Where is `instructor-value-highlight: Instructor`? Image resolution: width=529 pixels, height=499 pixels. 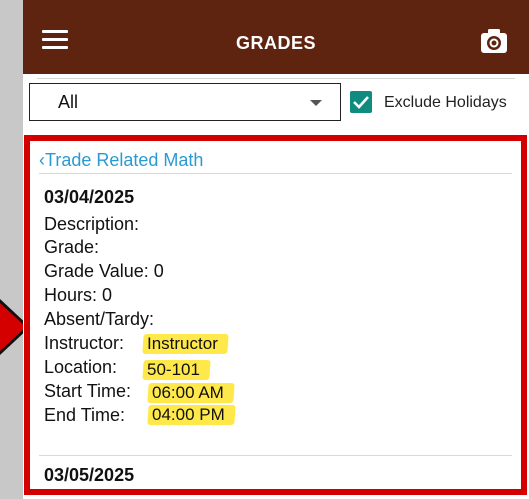 instructor-value-highlight: Instructor is located at coordinates (185, 344).